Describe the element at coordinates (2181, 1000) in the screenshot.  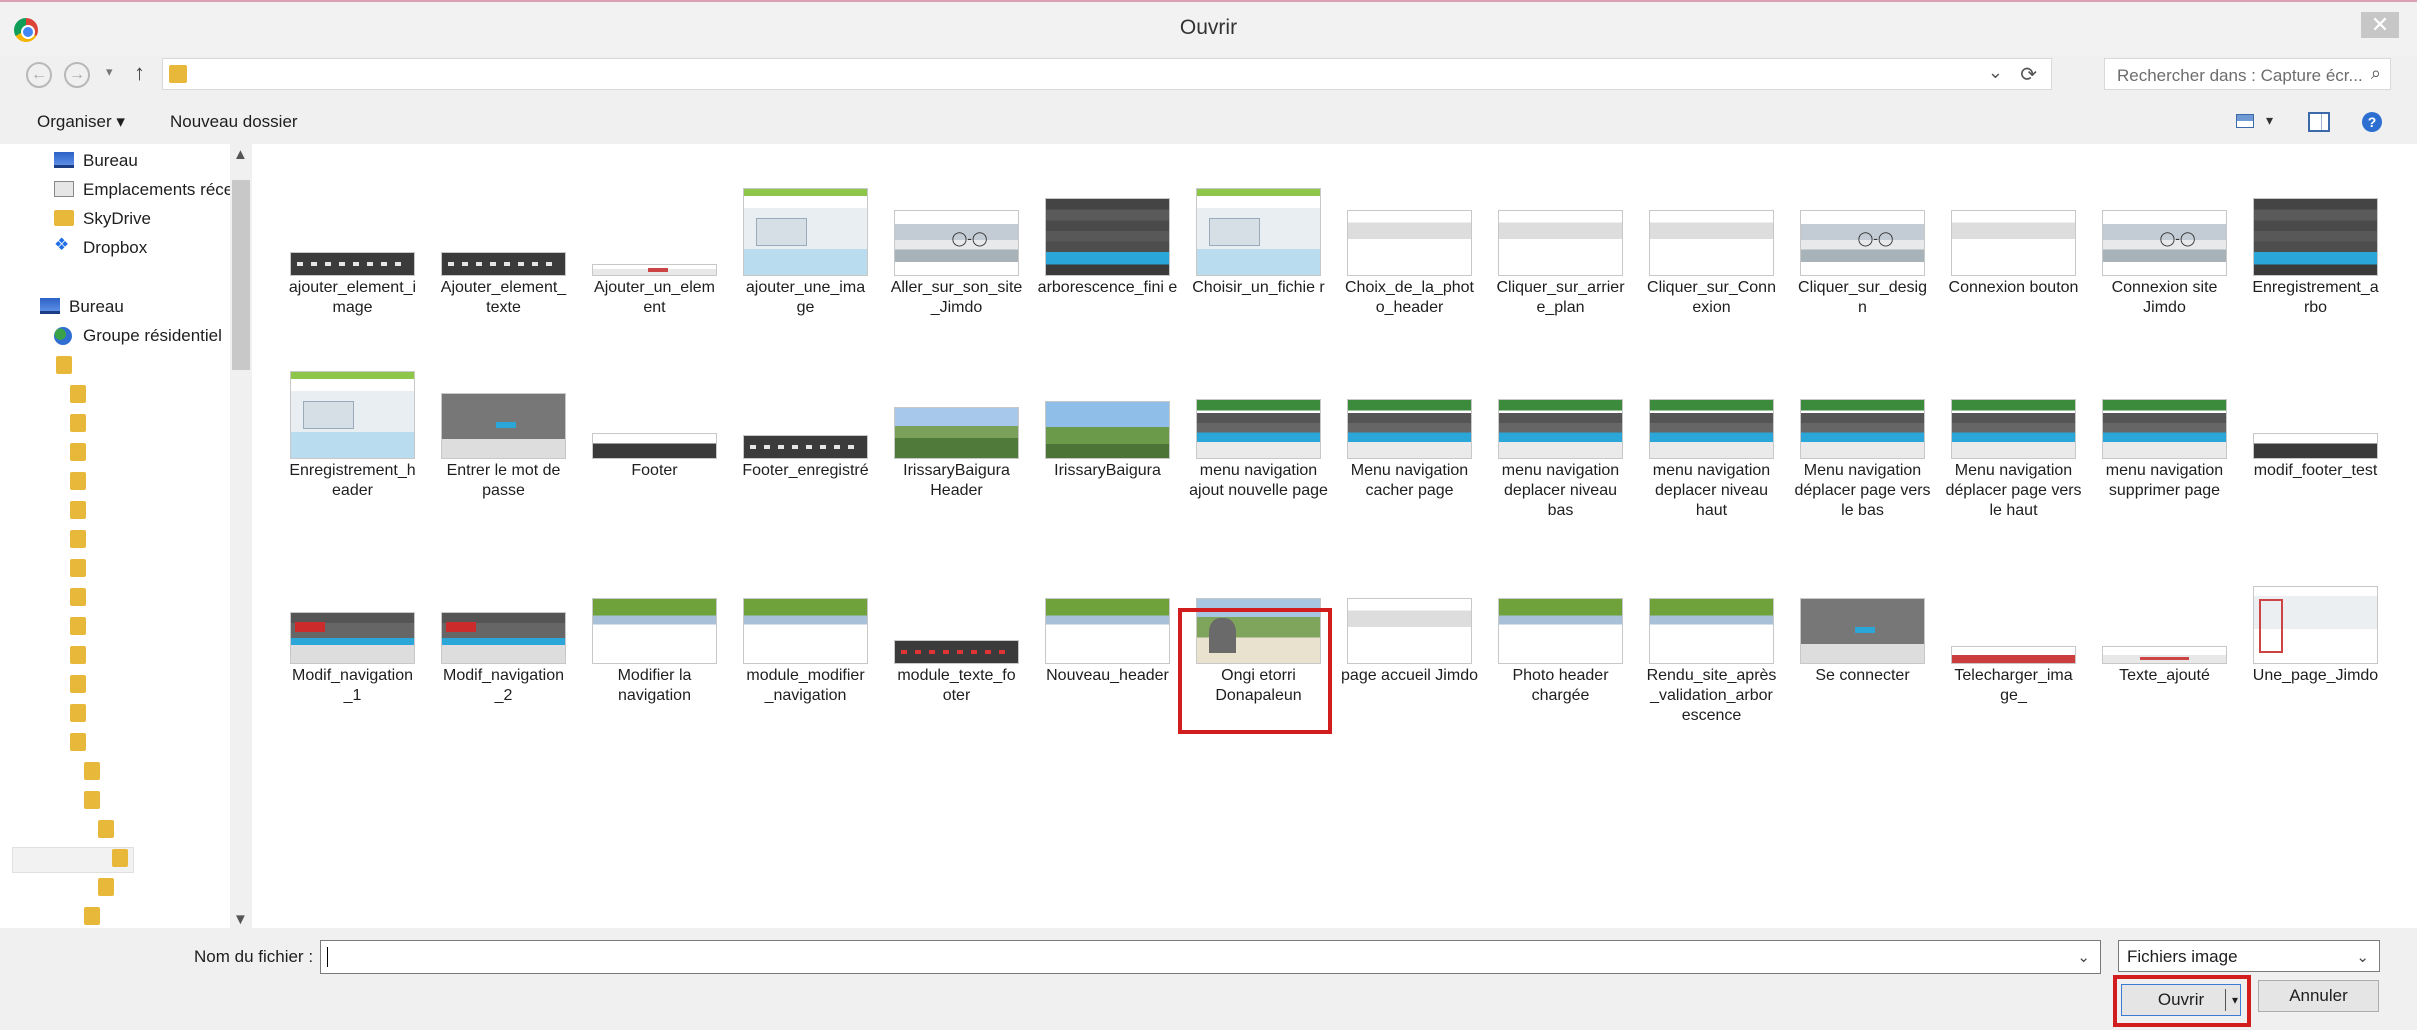
I see `open-button: Ouvrir ▾` at that location.